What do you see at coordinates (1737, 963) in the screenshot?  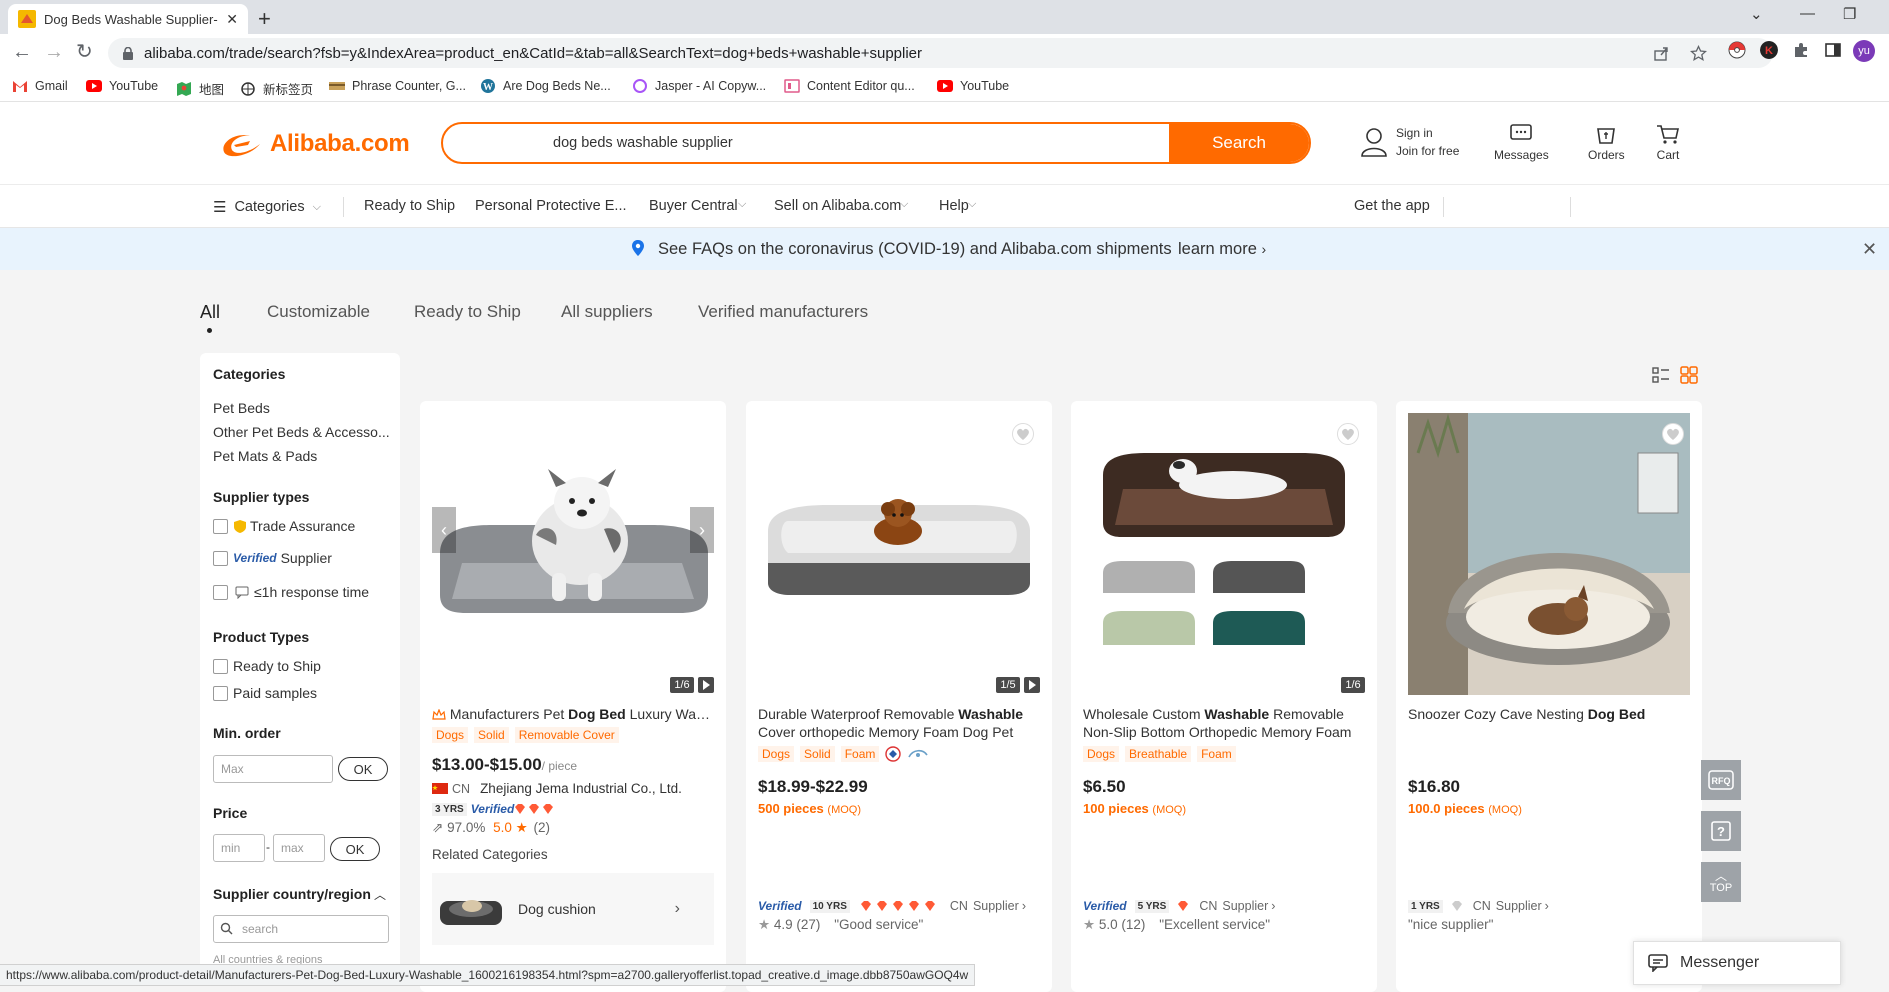 I see `messenger-button: Messenger` at bounding box center [1737, 963].